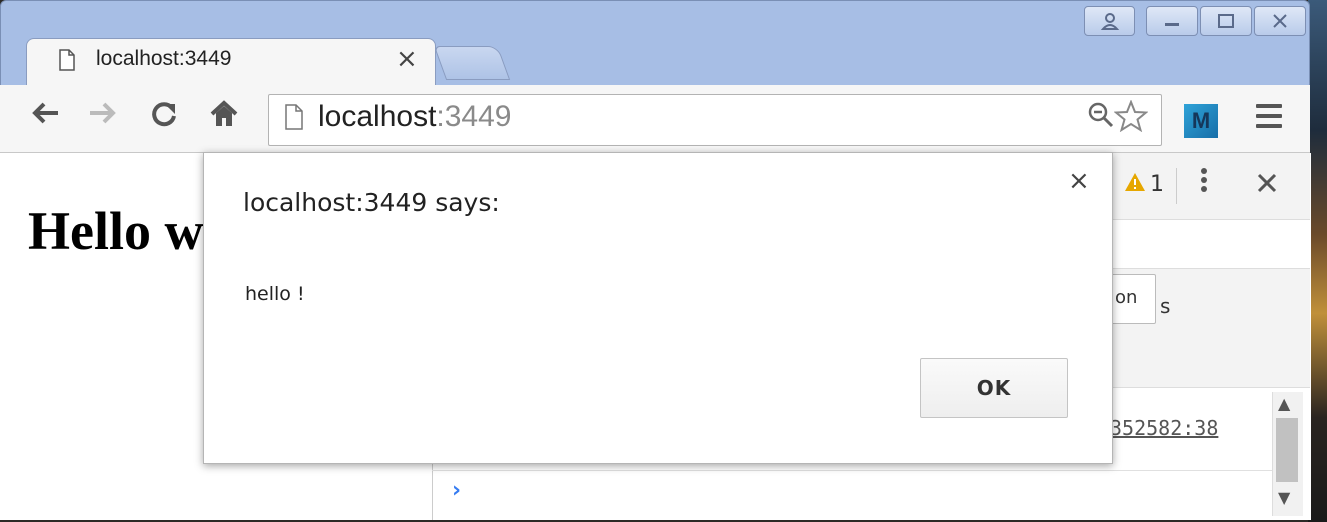 Image resolution: width=1327 pixels, height=522 pixels. Describe the element at coordinates (1079, 181) in the screenshot. I see `dialog-close-button: ×` at that location.